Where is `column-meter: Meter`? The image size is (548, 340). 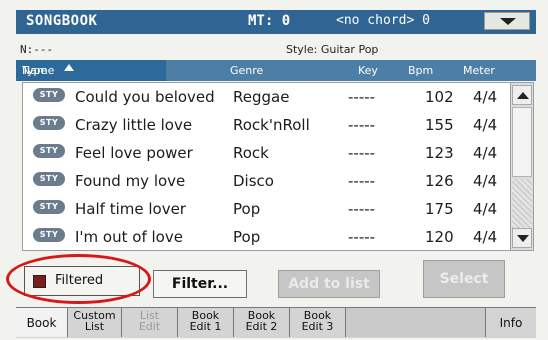
column-meter: Meter is located at coordinates (479, 70).